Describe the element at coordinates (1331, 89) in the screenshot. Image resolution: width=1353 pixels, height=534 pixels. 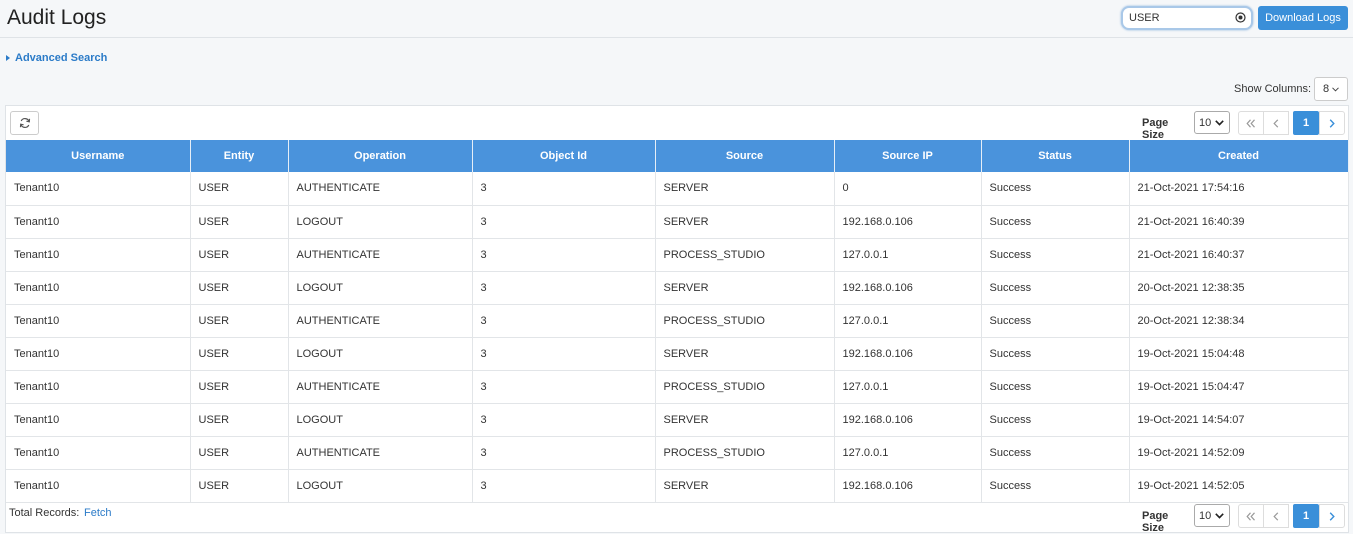
I see `show-columns-dropdown: 8` at that location.